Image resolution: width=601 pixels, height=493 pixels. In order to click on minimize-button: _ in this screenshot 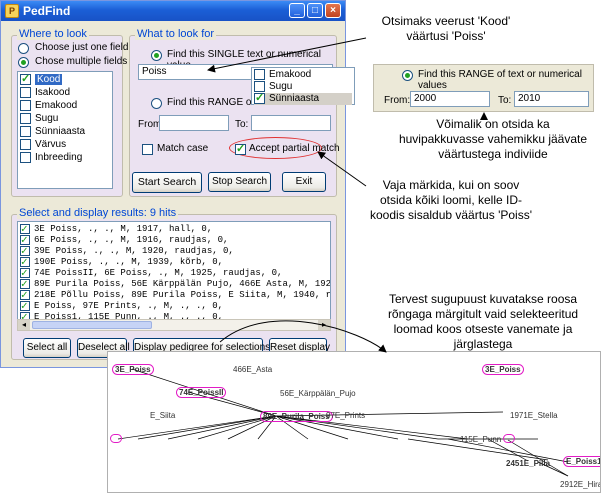, I will do `click(297, 10)`.